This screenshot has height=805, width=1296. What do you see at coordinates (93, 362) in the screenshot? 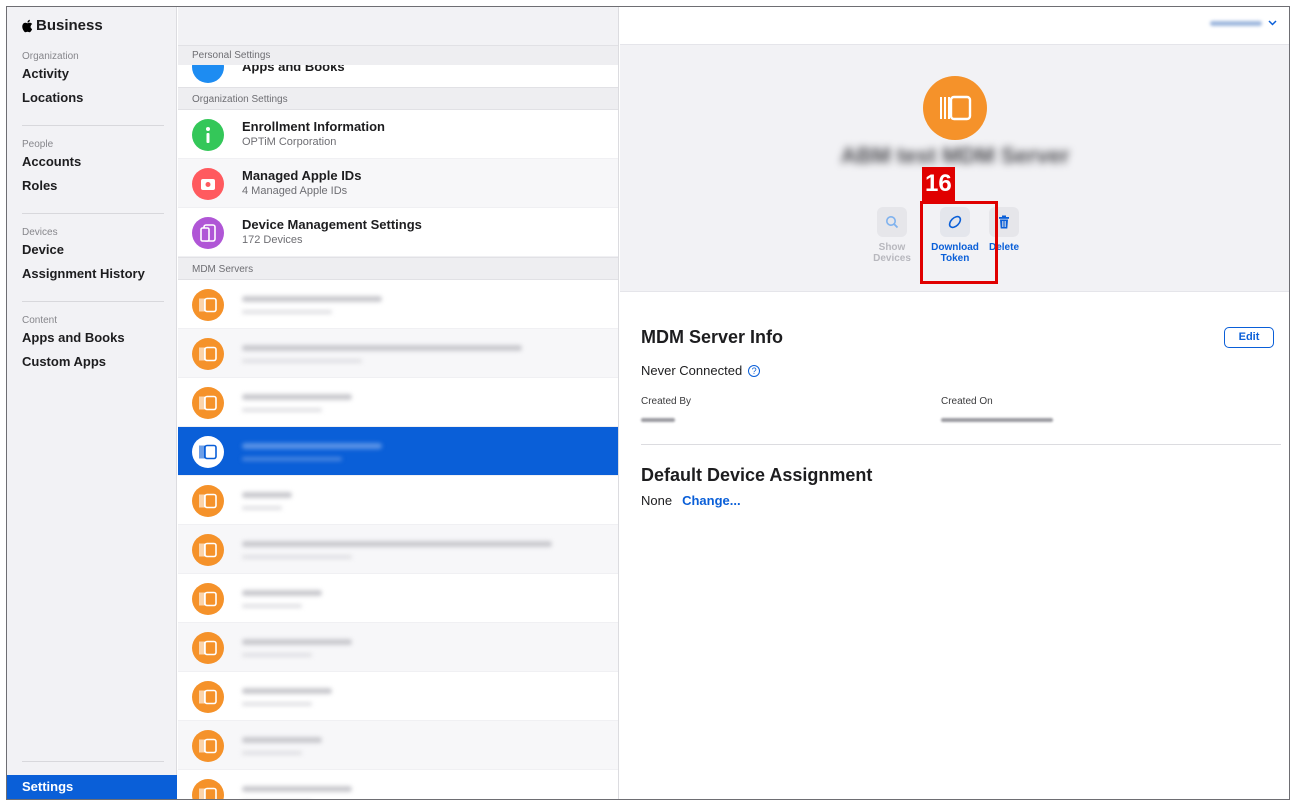
I see `nav-item-custom-apps: Custom Apps` at bounding box center [93, 362].